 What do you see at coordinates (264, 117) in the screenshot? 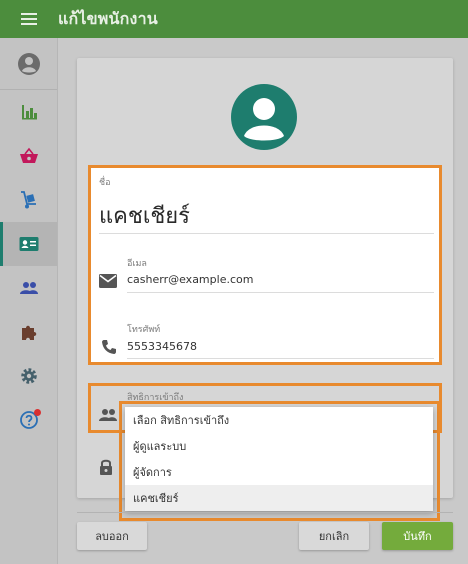
I see `employee-avatar-icon` at bounding box center [264, 117].